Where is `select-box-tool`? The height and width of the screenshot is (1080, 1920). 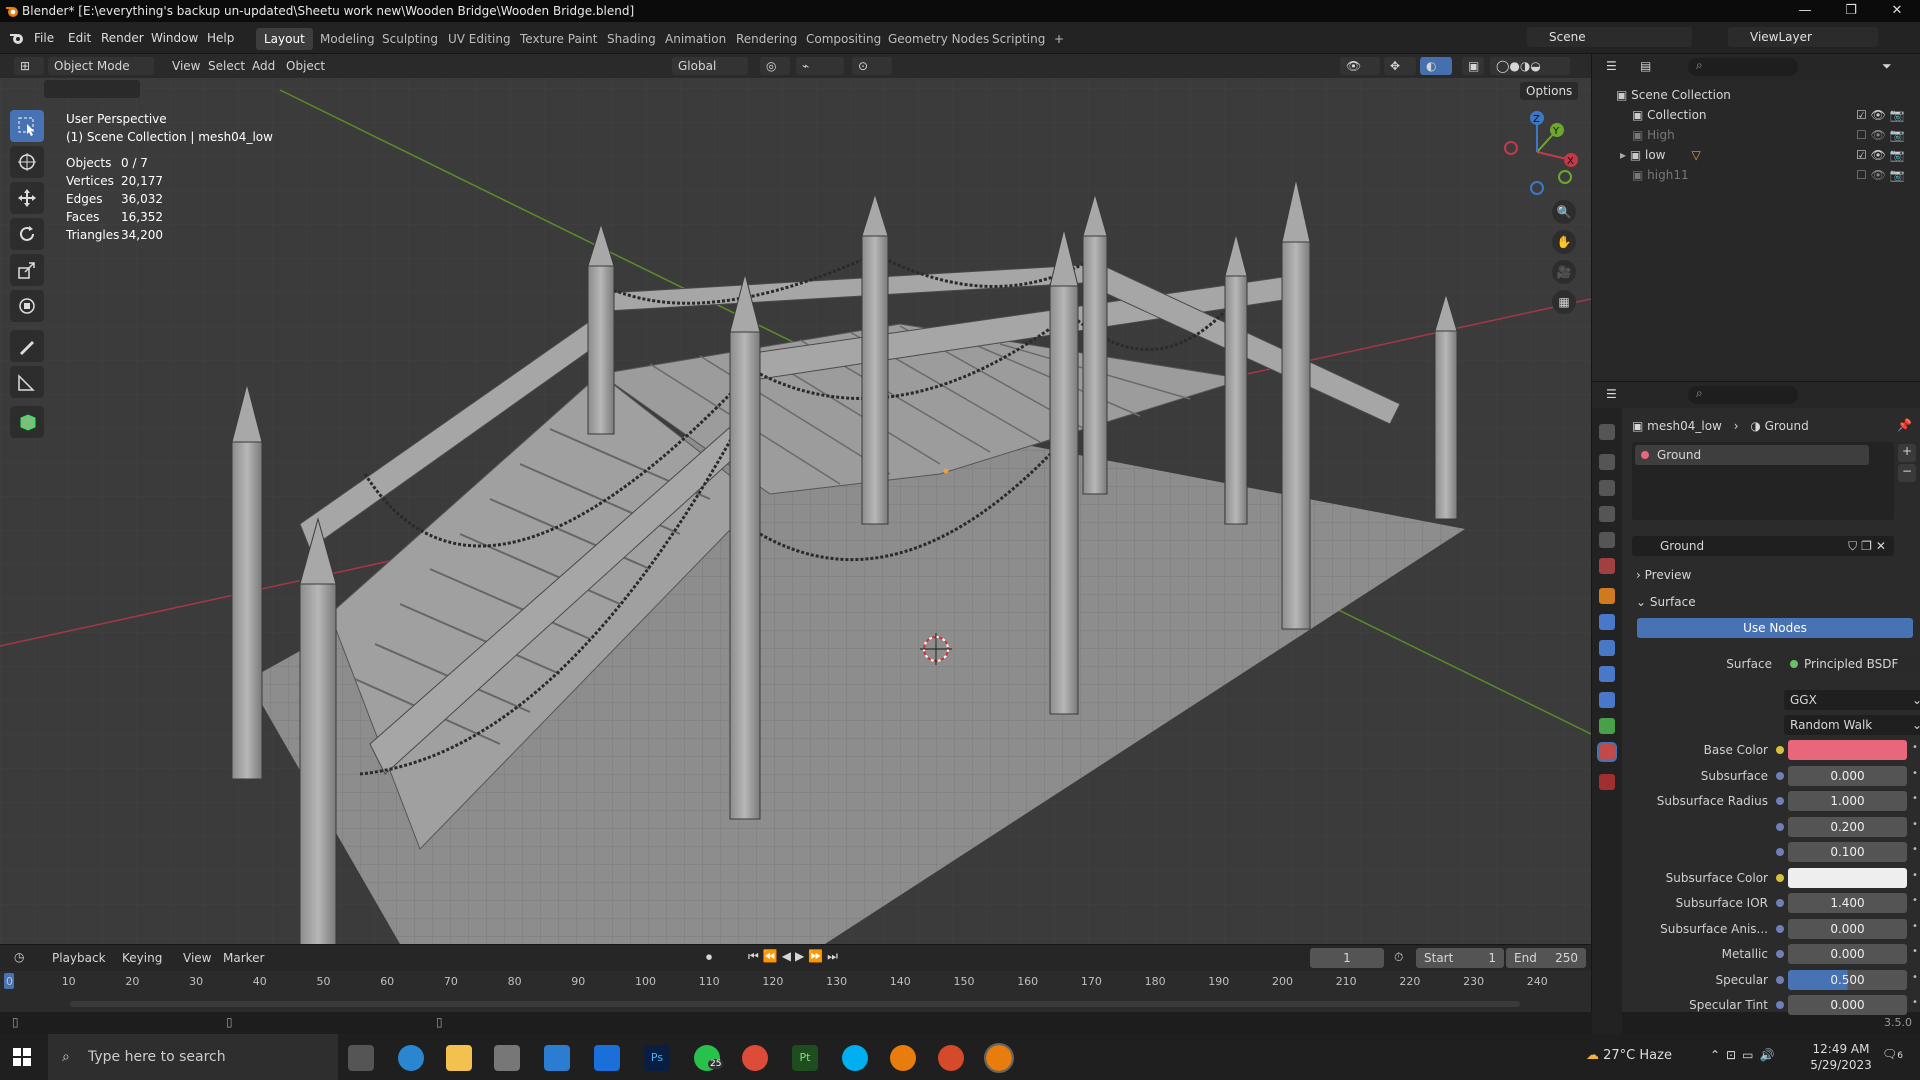 select-box-tool is located at coordinates (27, 126).